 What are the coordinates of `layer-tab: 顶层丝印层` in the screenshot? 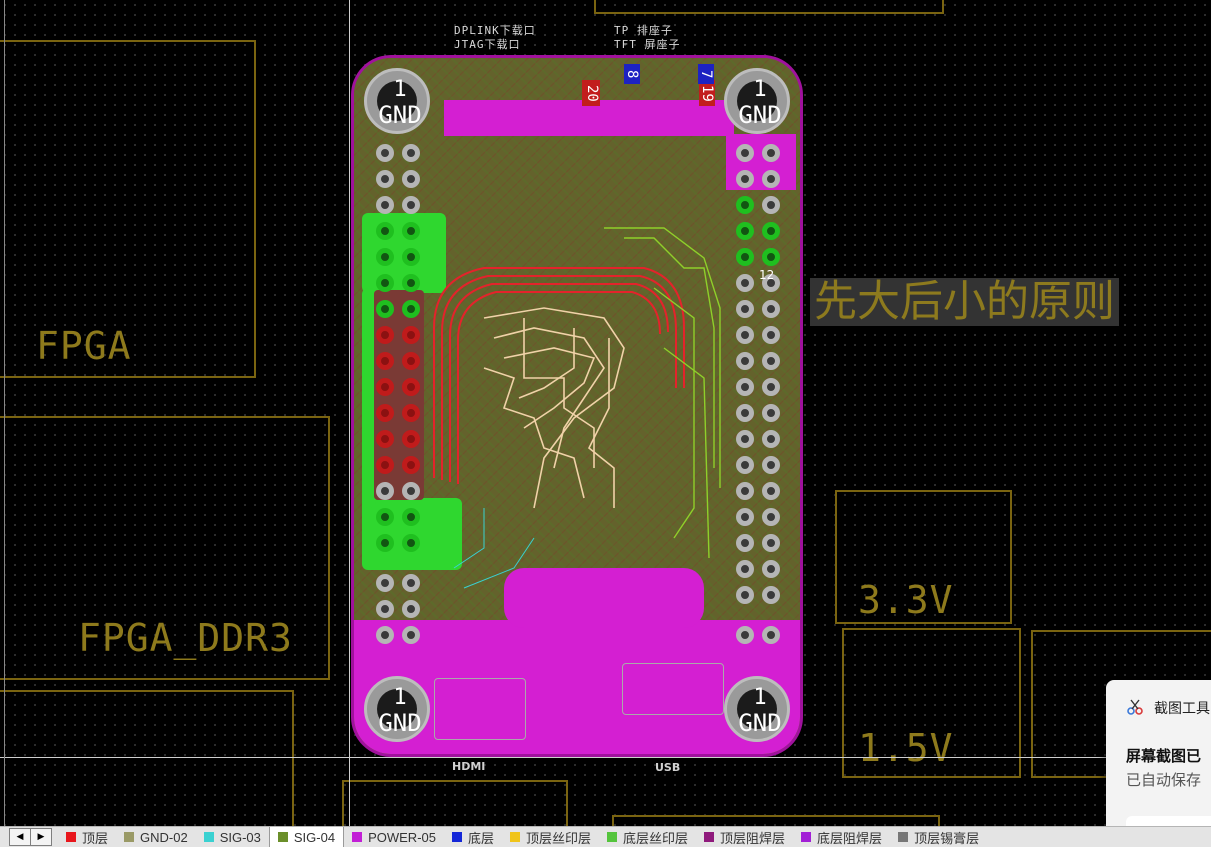 It's located at (550, 837).